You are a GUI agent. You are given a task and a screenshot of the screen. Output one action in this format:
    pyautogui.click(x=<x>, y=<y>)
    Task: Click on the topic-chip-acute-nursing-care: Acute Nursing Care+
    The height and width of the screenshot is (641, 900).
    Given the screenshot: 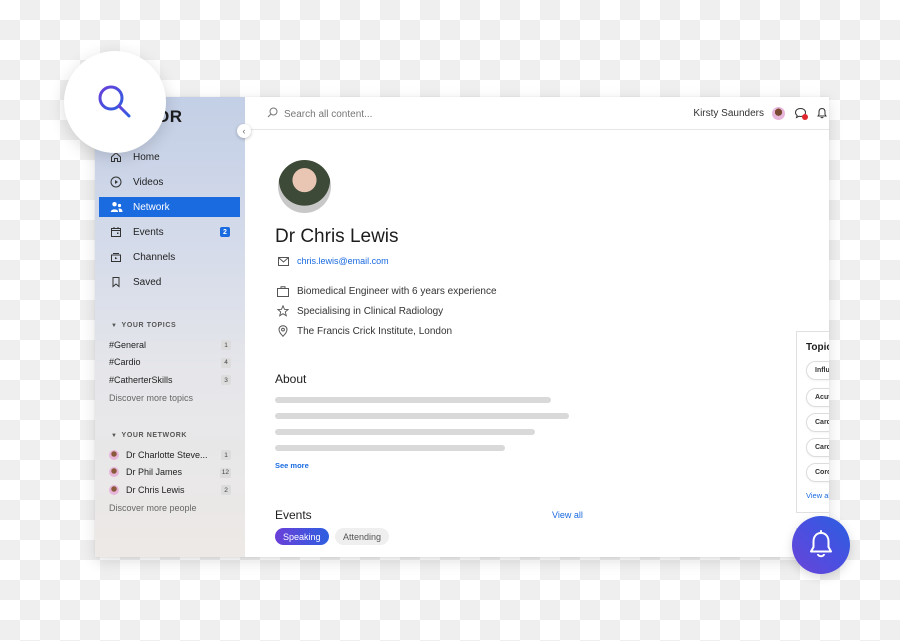 What is the action you would take?
    pyautogui.click(x=817, y=397)
    